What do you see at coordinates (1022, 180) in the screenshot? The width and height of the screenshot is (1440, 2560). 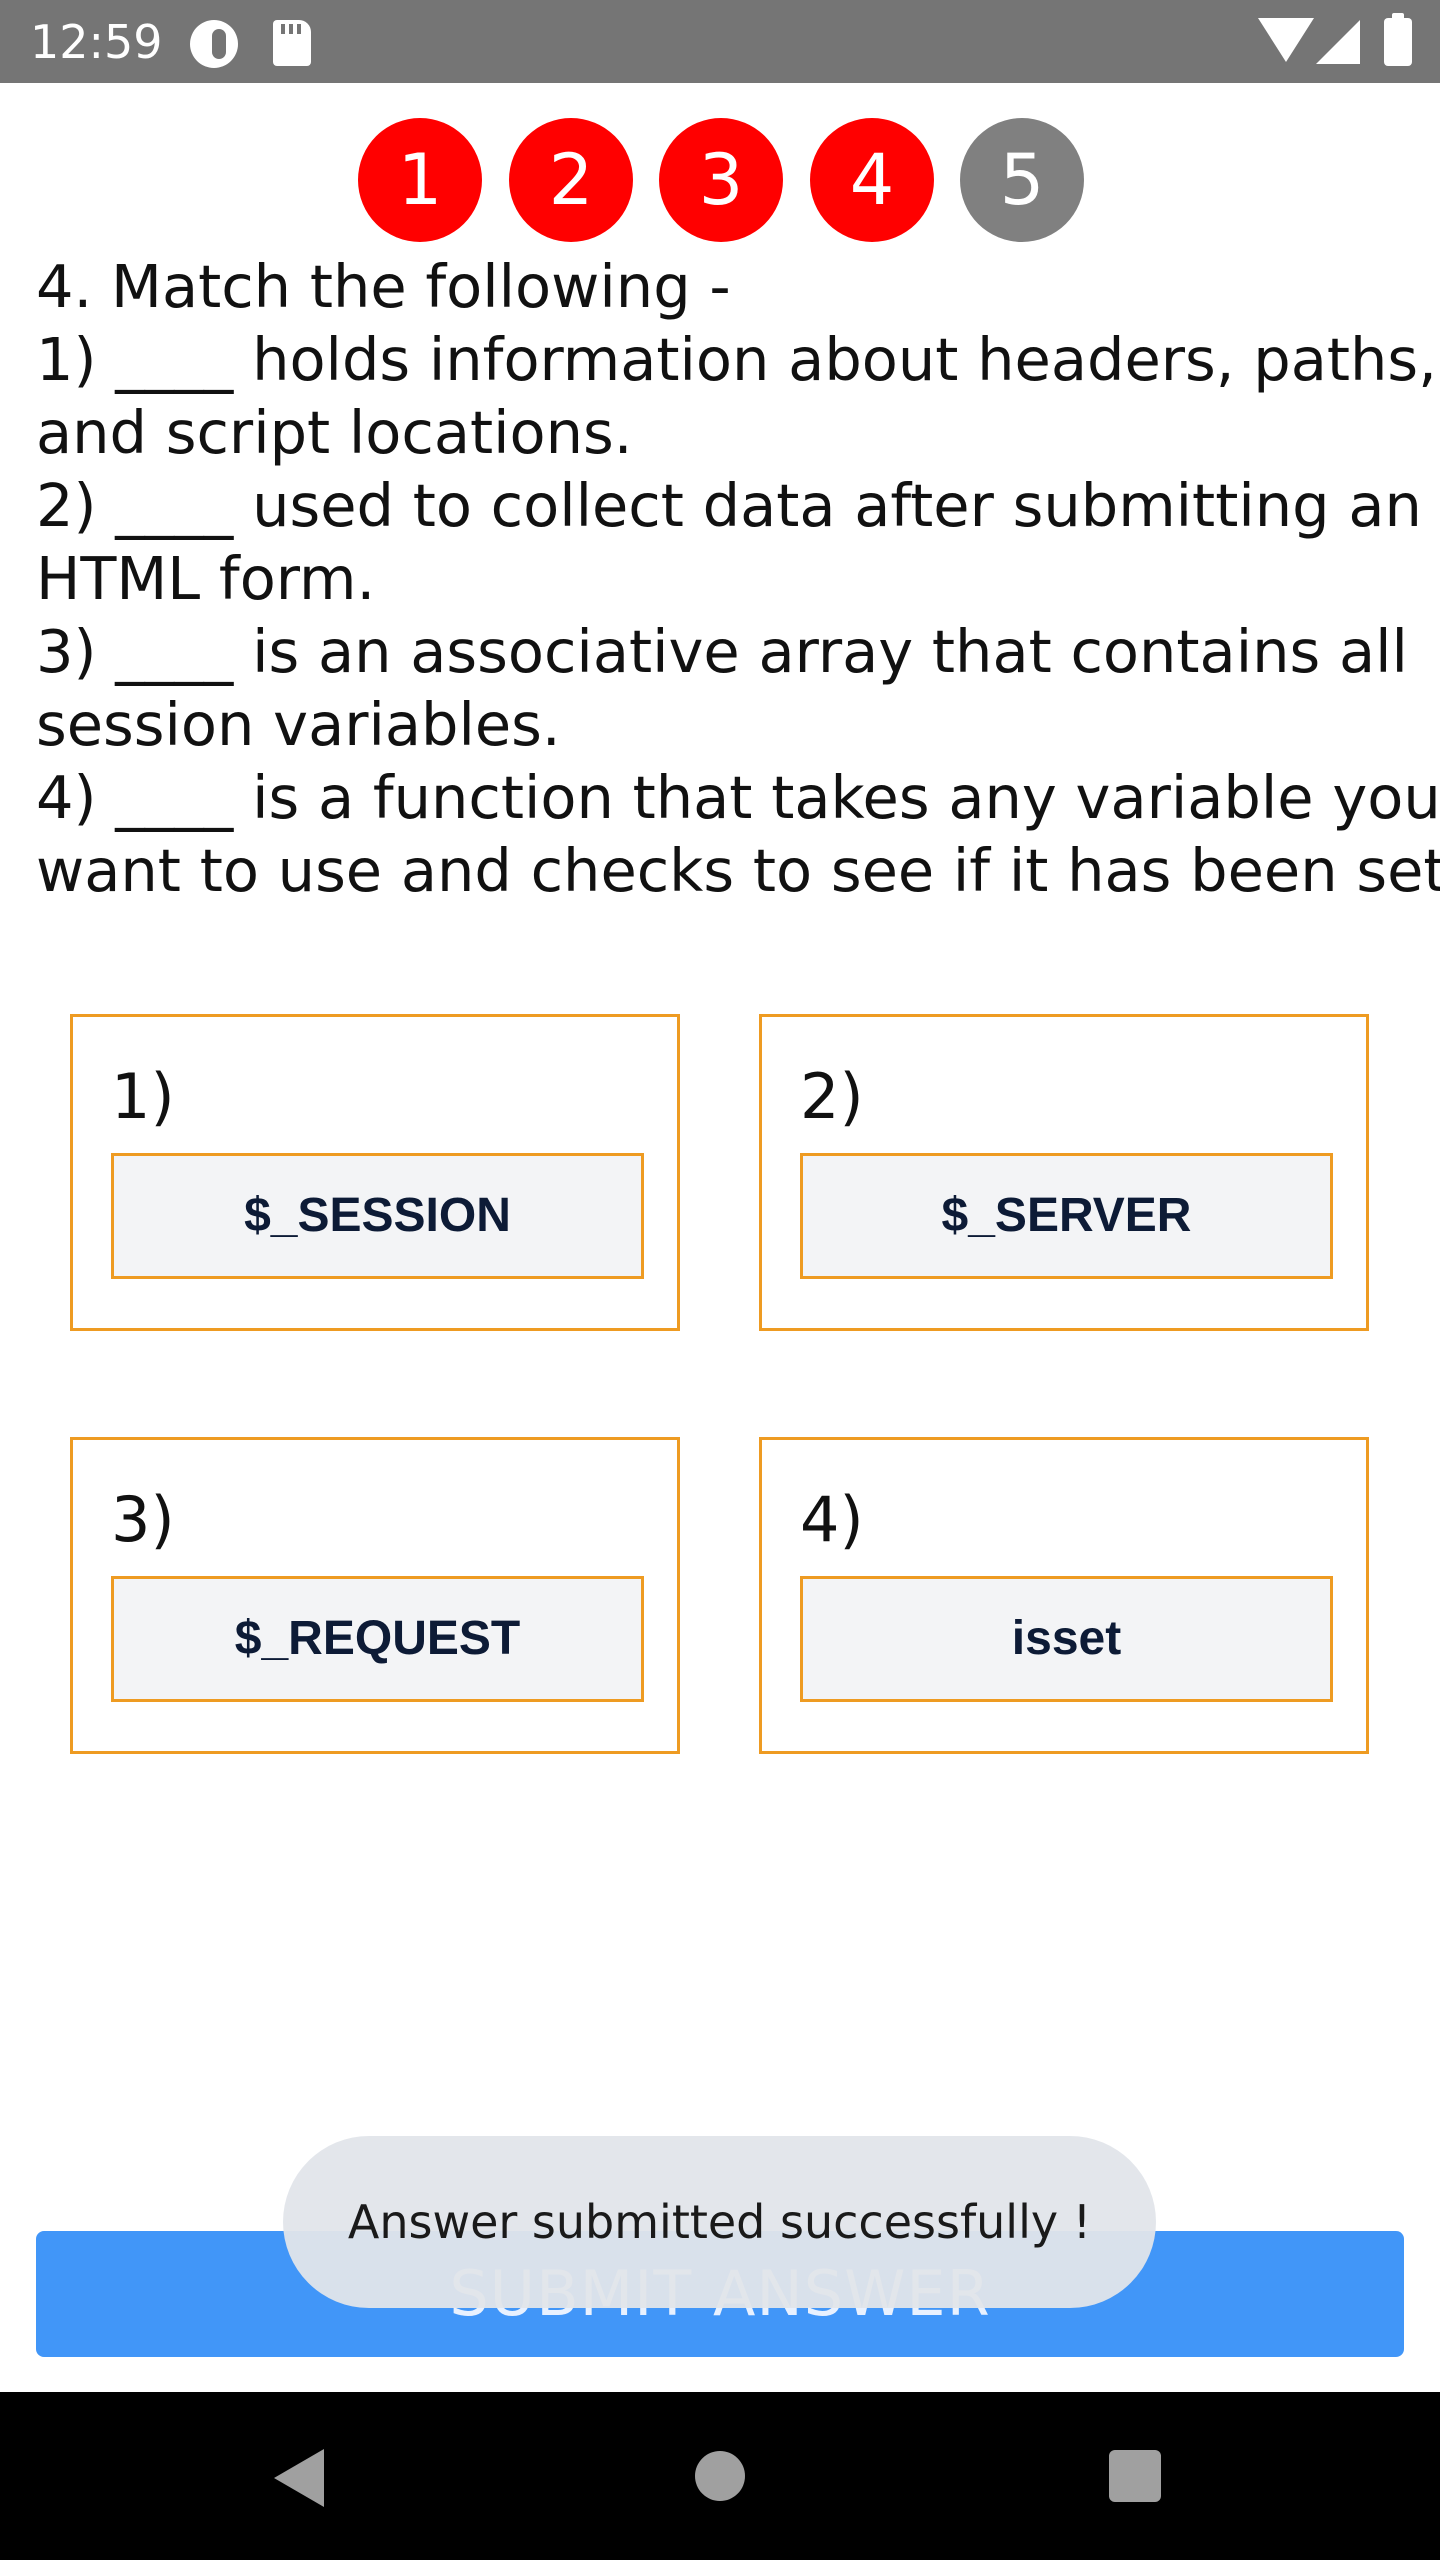 I see `step-5: 5` at bounding box center [1022, 180].